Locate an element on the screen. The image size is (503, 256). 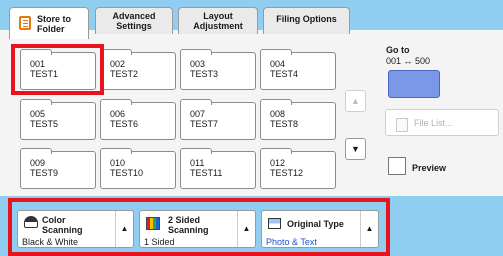
folder-003: 003 TEST3 is located at coordinates (218, 69).